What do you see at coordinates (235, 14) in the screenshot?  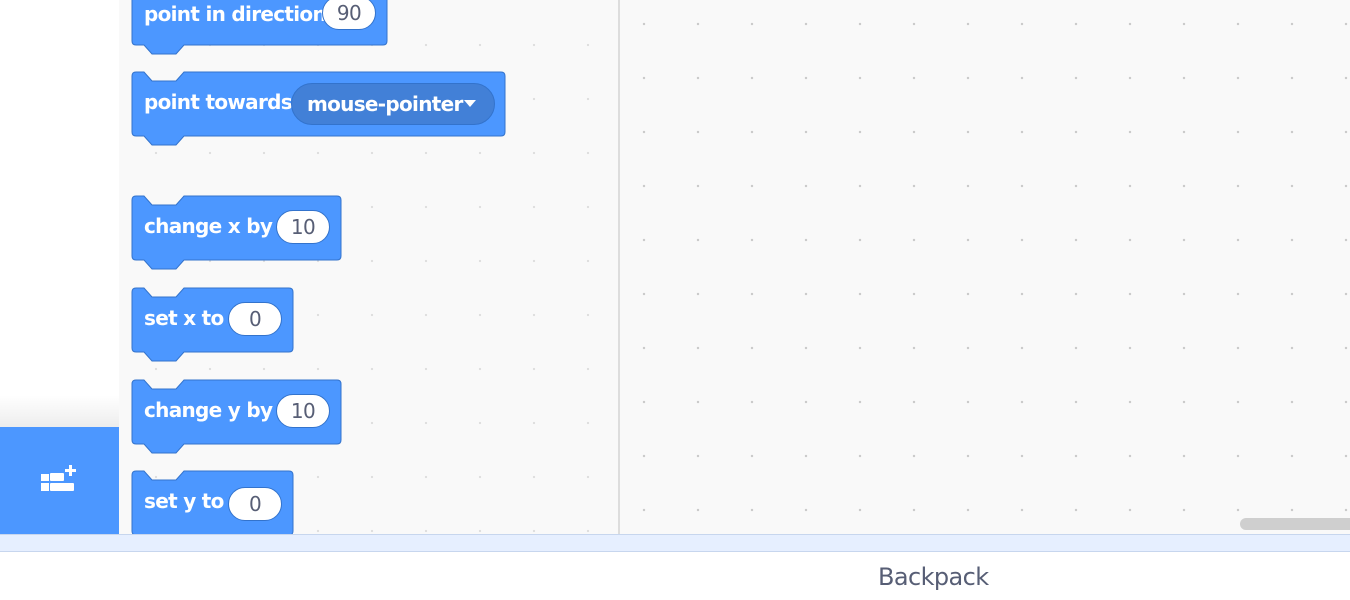 I see `block-label: point in direction` at bounding box center [235, 14].